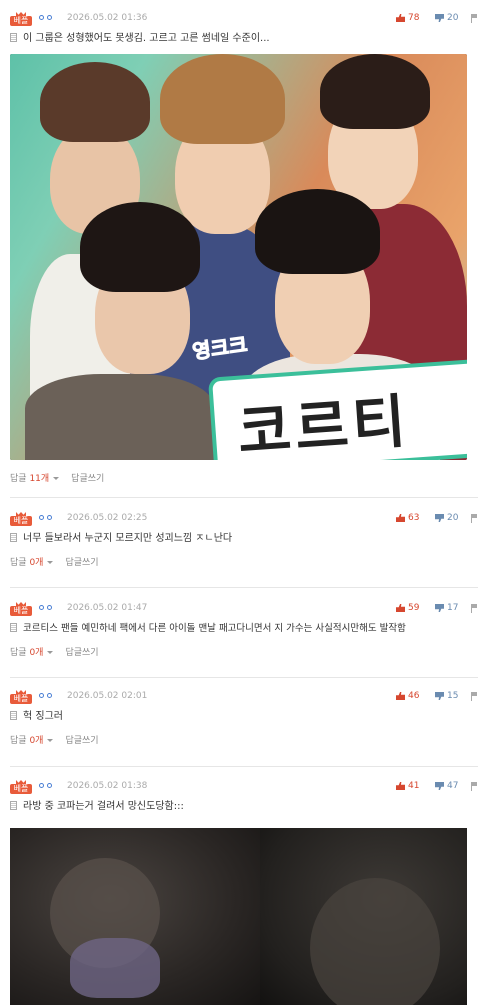  What do you see at coordinates (107, 786) in the screenshot?
I see `comment-date: 2026.05.02 01:38` at bounding box center [107, 786].